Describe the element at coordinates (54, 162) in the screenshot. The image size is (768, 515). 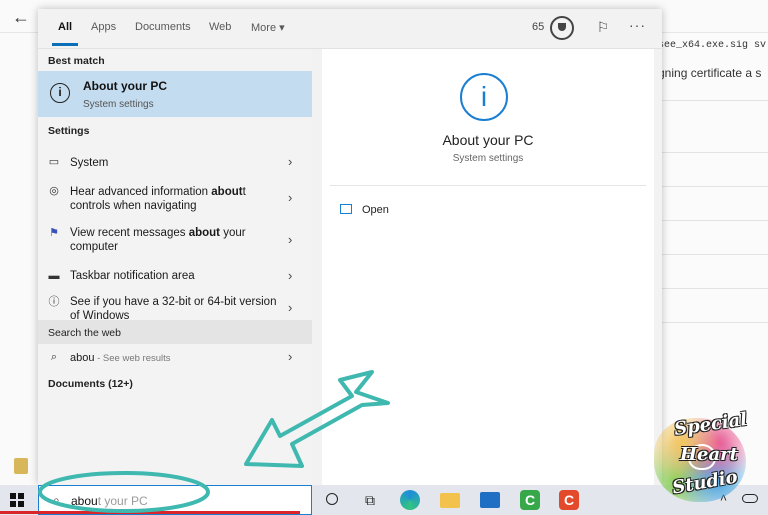
I see `monitor-icon: ▭` at that location.